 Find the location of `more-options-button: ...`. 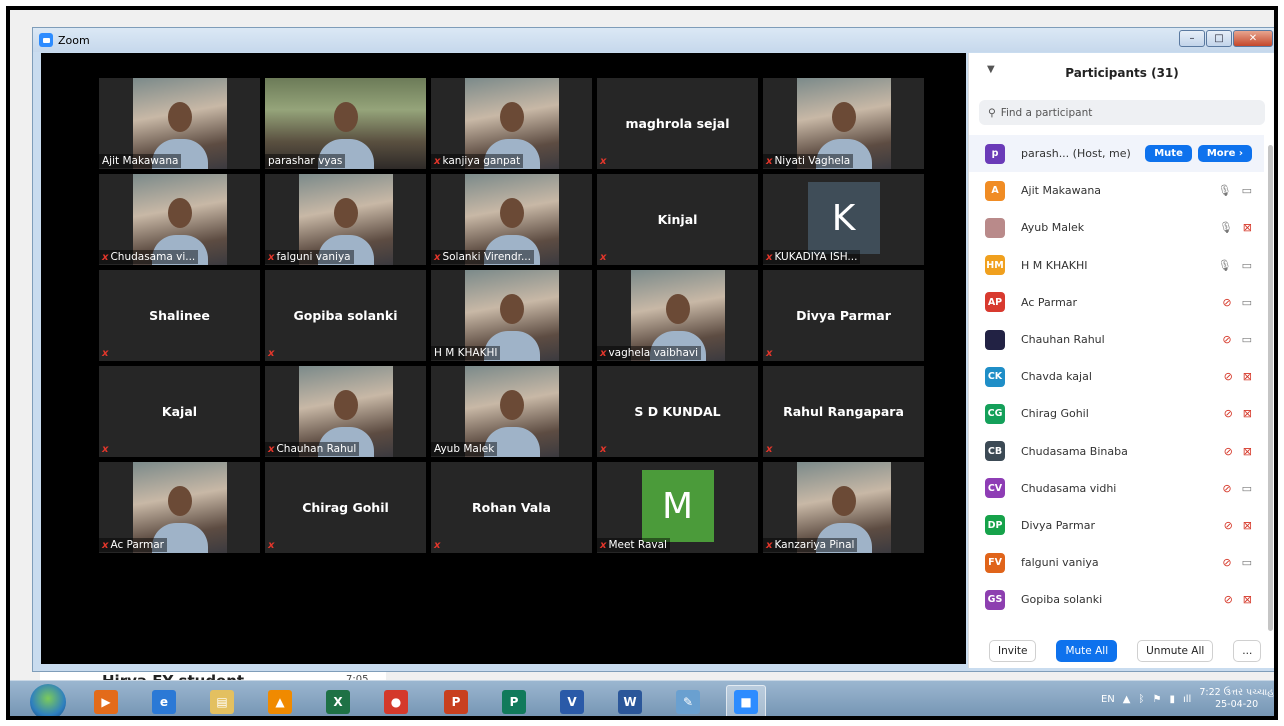

more-options-button: ... is located at coordinates (1247, 651).